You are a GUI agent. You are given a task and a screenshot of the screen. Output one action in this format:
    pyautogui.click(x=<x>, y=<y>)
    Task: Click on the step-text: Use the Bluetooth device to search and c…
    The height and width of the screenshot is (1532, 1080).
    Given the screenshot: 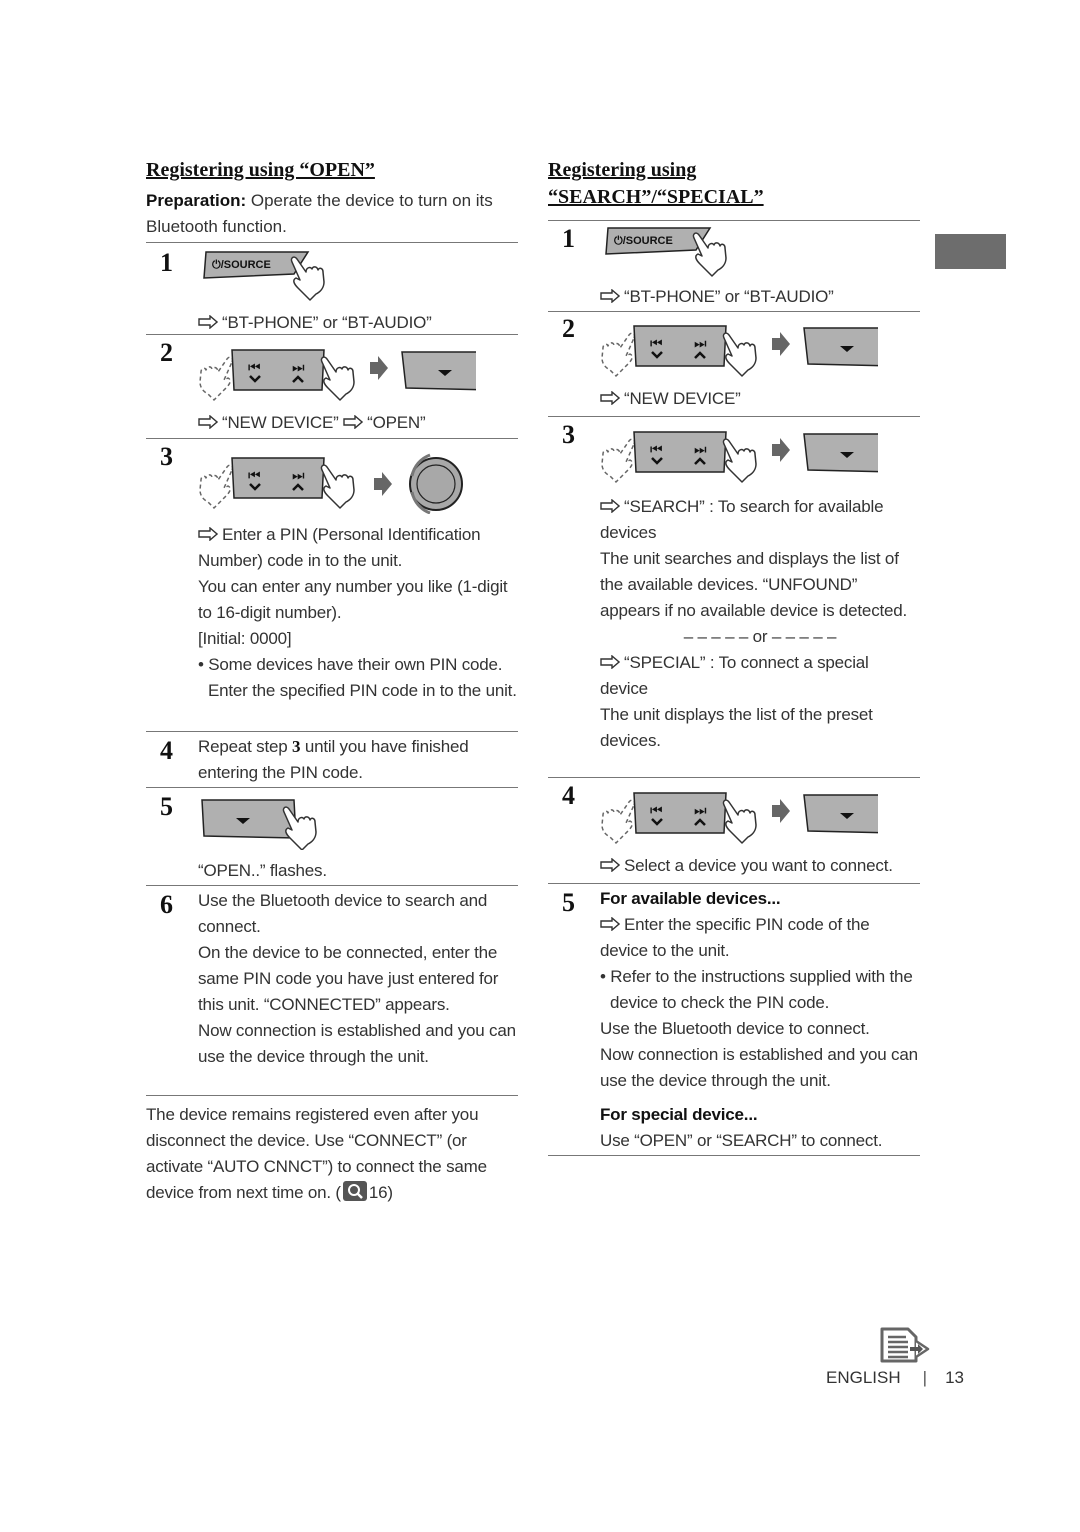 What is the action you would take?
    pyautogui.click(x=343, y=913)
    